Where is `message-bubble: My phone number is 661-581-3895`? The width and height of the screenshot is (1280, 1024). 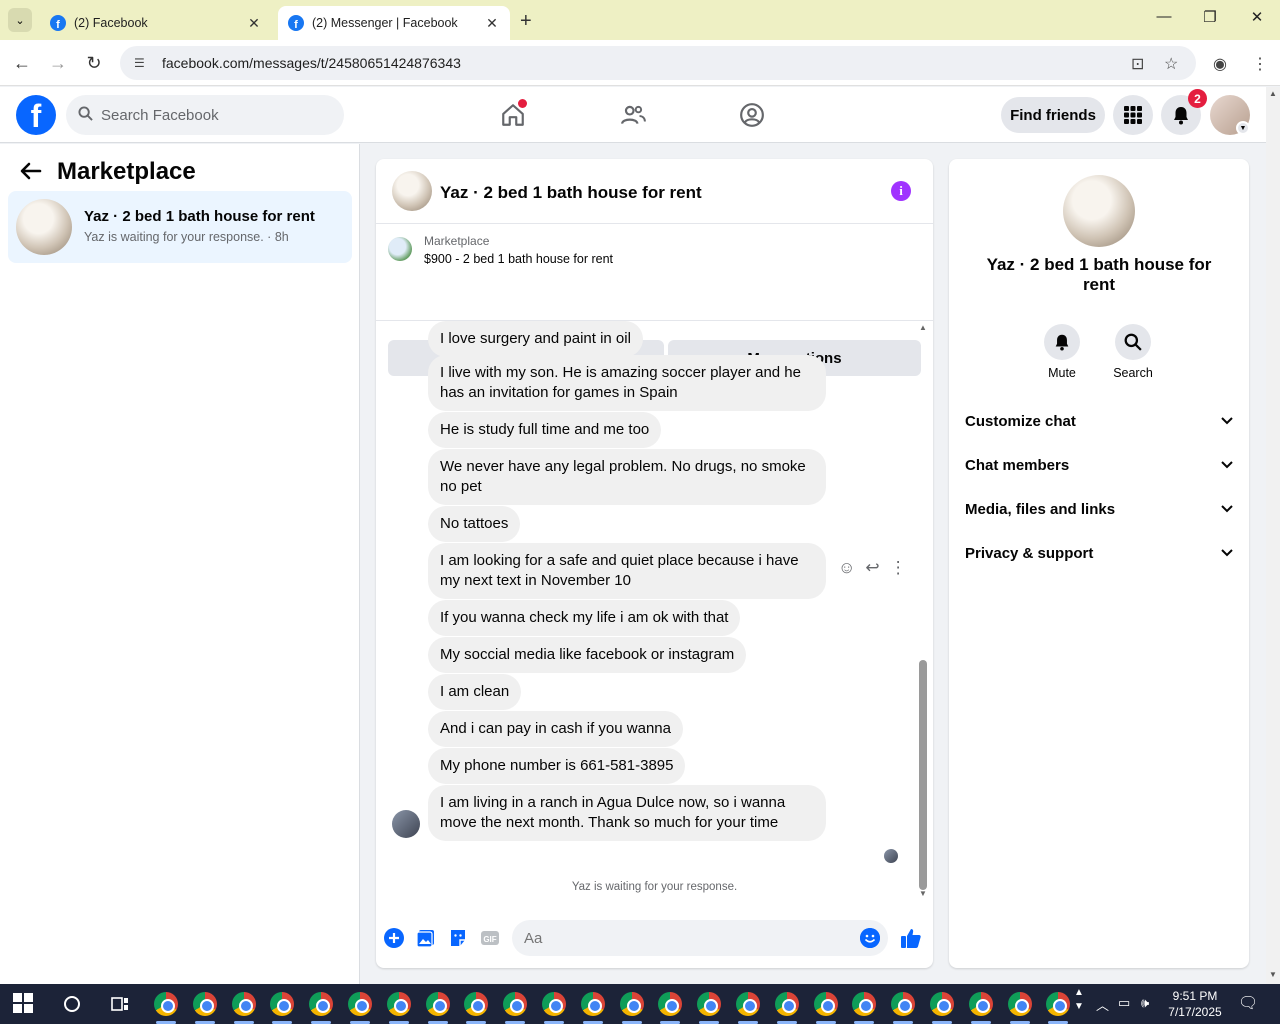
message-bubble: My phone number is 661-581-3895 is located at coordinates (557, 766).